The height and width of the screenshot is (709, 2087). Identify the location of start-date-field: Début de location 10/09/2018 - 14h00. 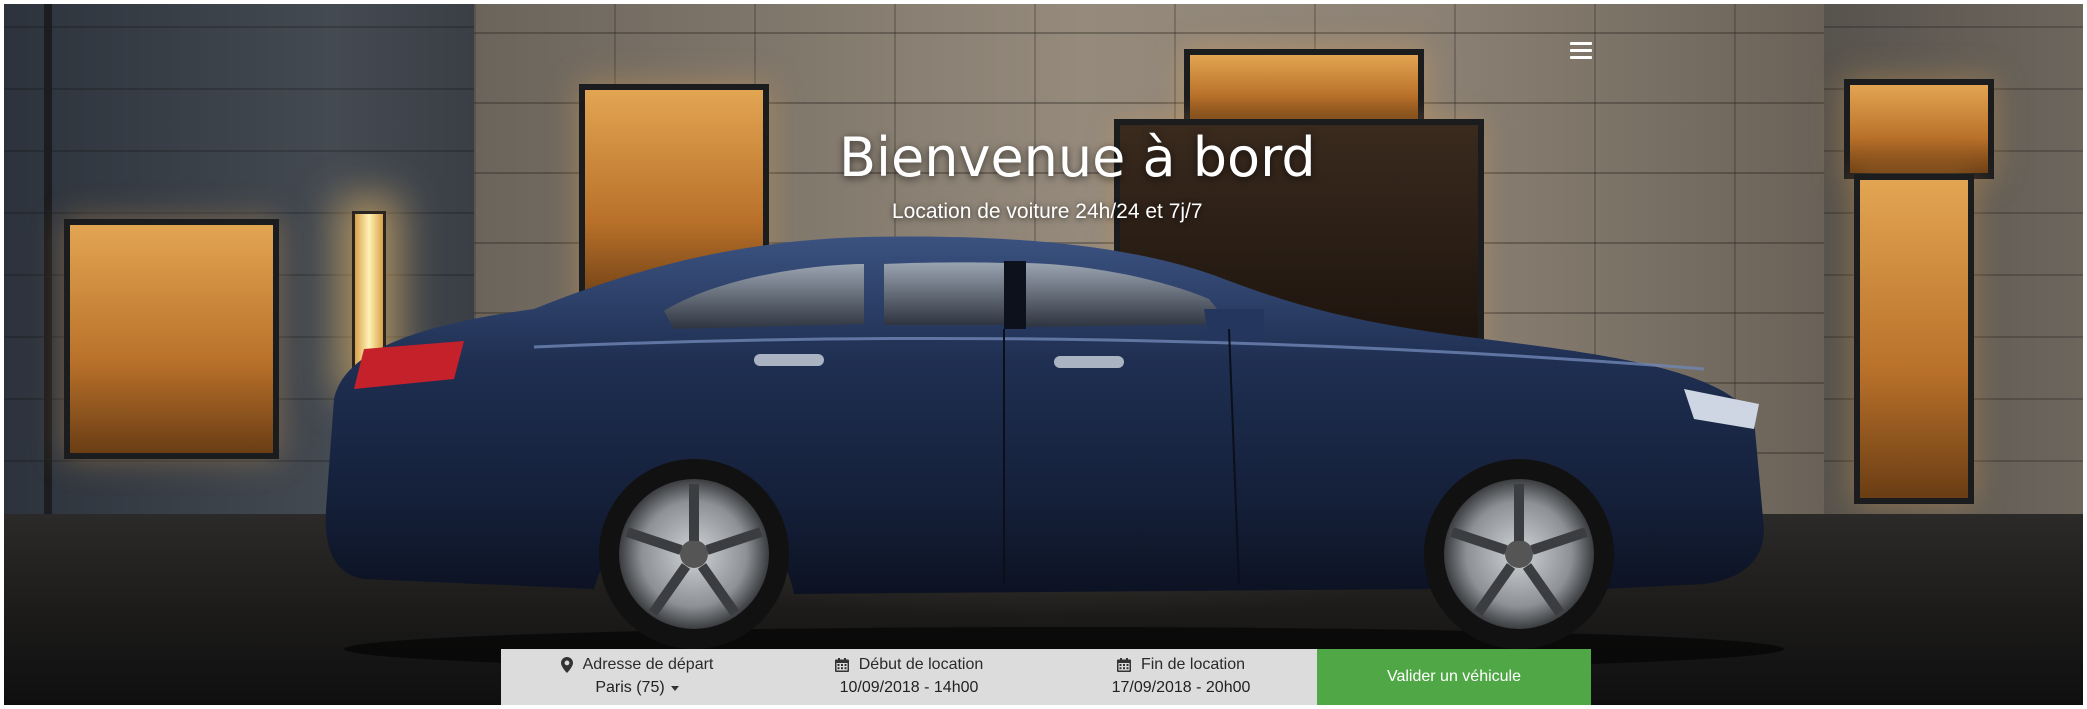
(909, 677).